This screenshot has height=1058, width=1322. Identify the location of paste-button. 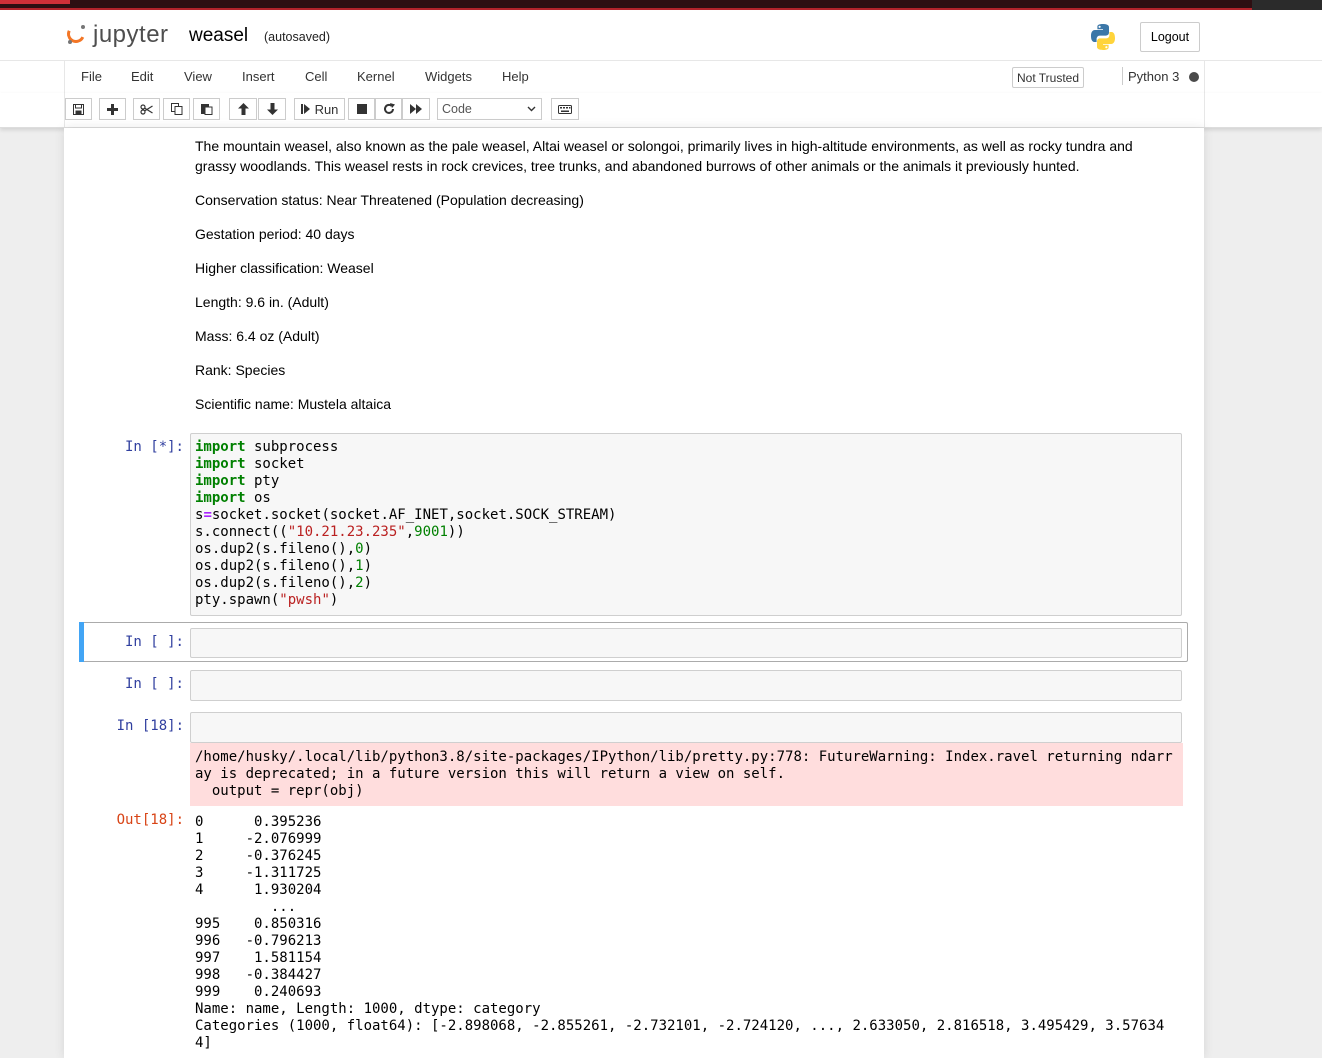
(206, 109).